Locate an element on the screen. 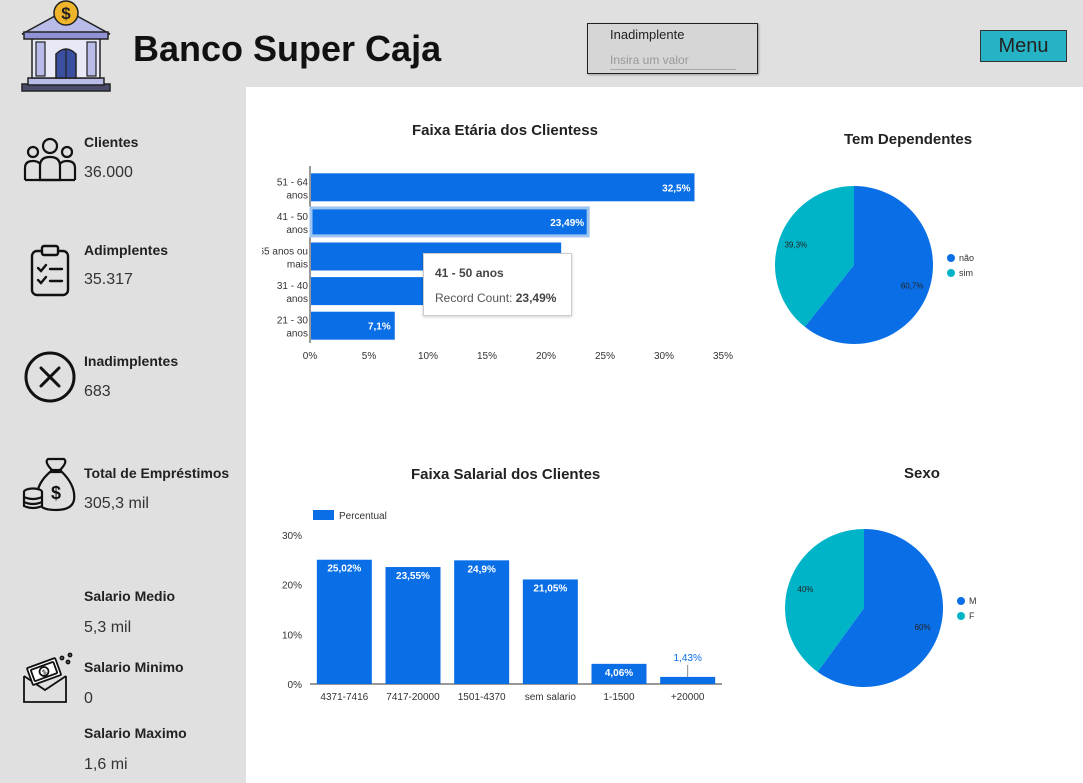 This screenshot has height=783, width=1083. salario-medio-value: 5,3 mil is located at coordinates (108, 627).